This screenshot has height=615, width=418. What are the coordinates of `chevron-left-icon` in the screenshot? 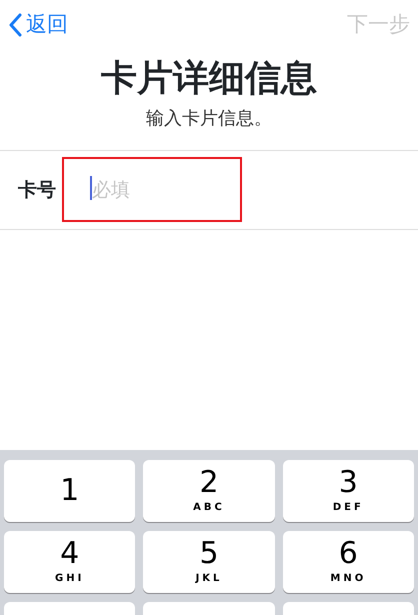 It's located at (15, 25).